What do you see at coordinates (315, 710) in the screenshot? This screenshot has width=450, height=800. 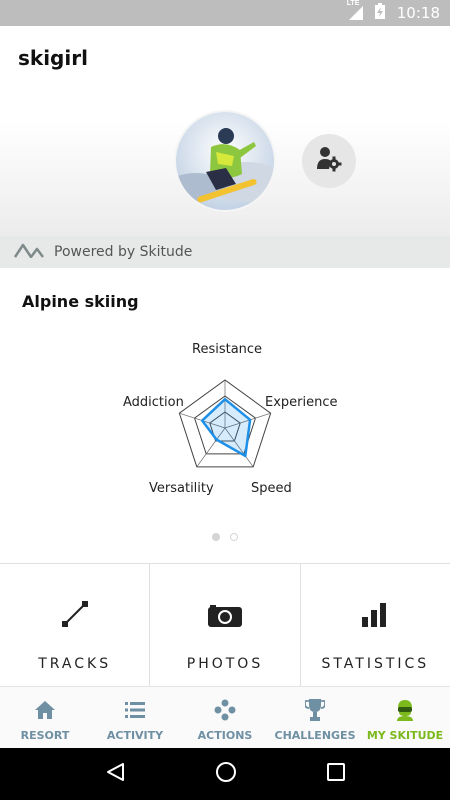 I see `trophy-icon` at bounding box center [315, 710].